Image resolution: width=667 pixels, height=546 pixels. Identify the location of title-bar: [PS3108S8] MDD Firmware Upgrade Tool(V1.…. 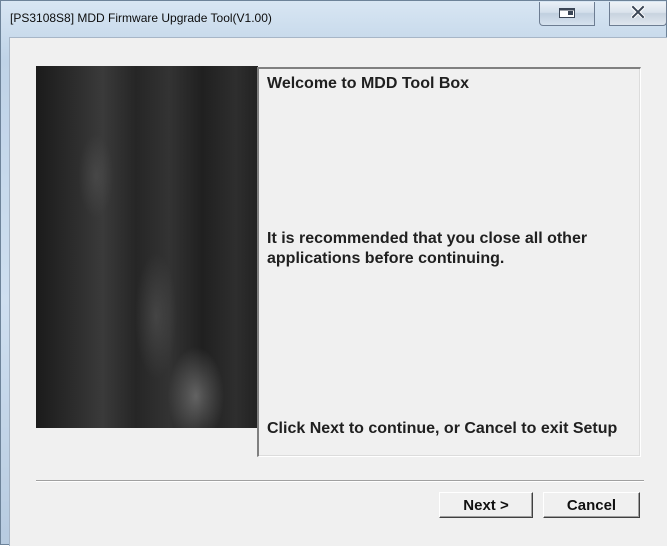
(334, 18).